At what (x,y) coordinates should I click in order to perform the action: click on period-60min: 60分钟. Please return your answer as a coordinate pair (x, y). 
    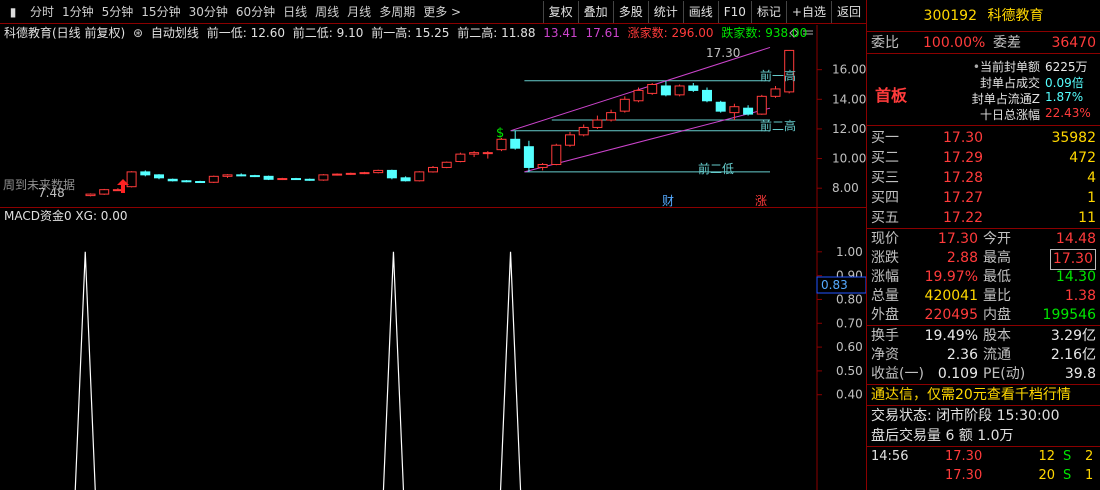
    Looking at the image, I should click on (255, 12).